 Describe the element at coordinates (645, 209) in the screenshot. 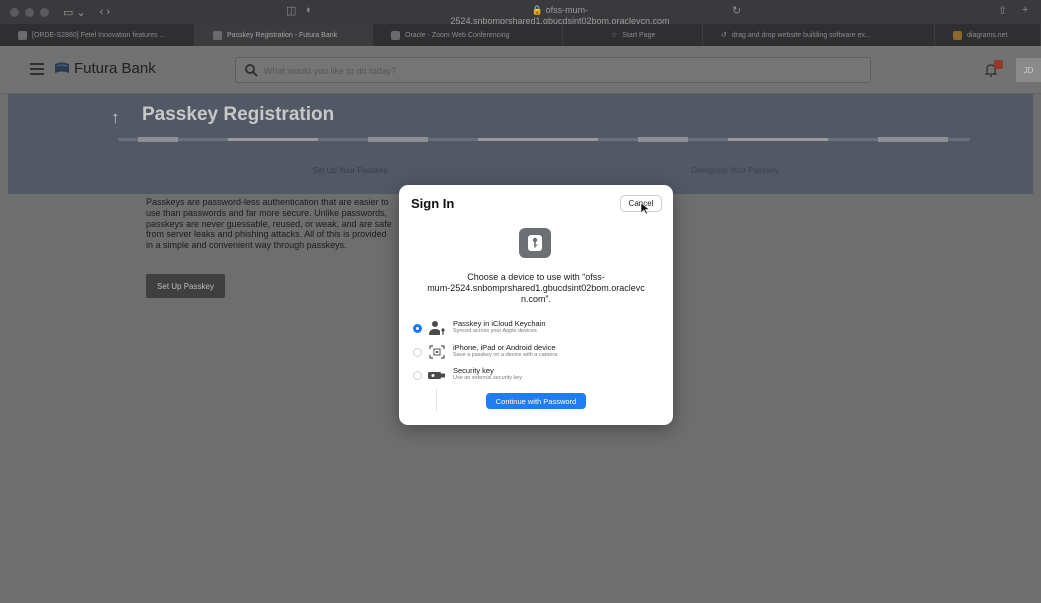

I see `mouse-cursor-icon` at that location.